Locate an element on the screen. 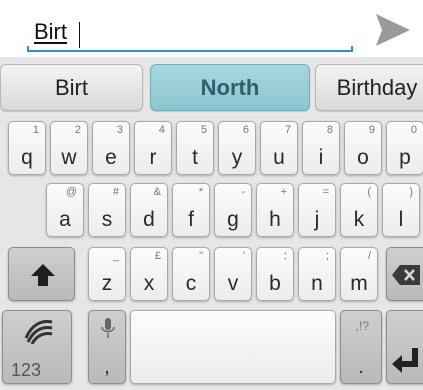 This screenshot has height=390, width=423. key-hint: + is located at coordinates (283, 192).